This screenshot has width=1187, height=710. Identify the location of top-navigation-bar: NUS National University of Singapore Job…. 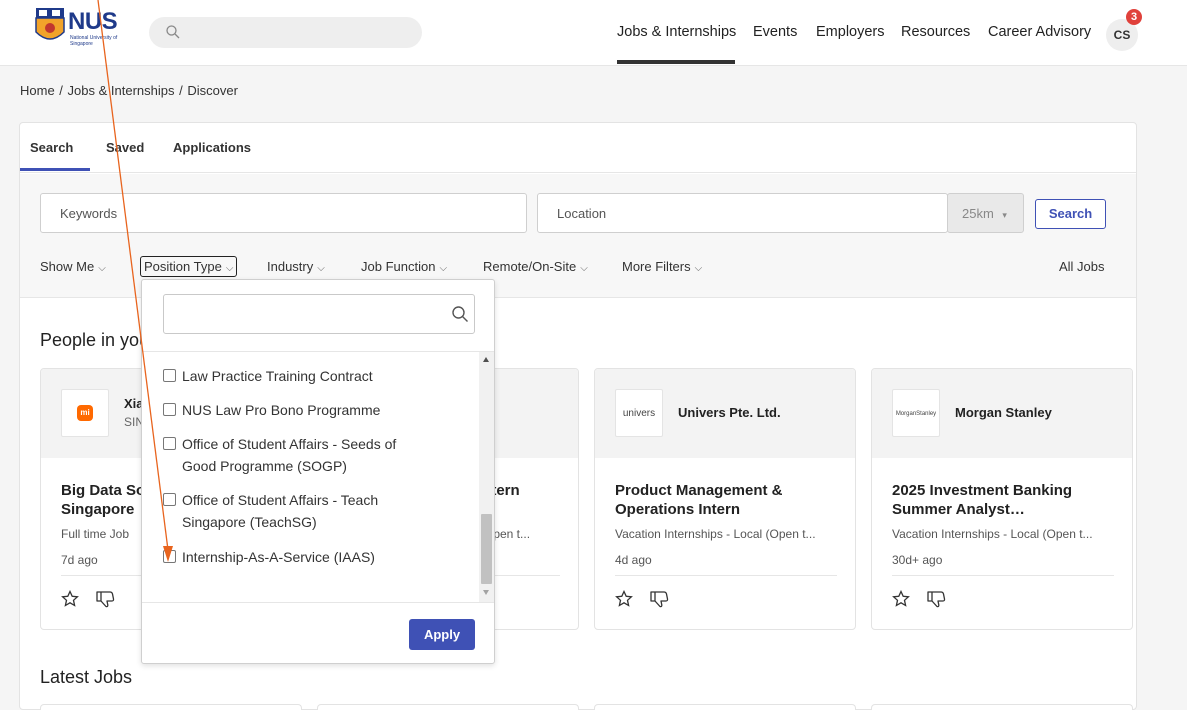
(593, 33).